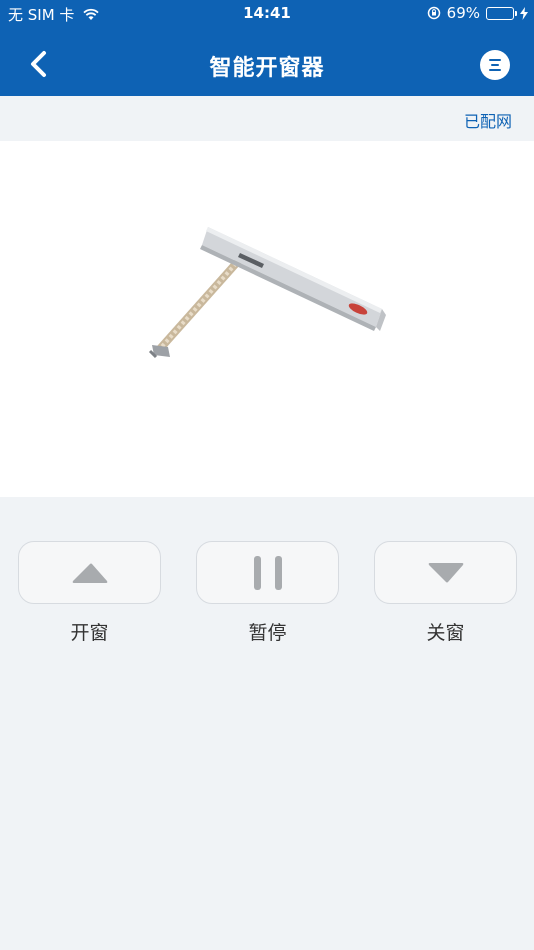 The image size is (534, 950). What do you see at coordinates (267, 633) in the screenshot?
I see `pause-label: 暂停` at bounding box center [267, 633].